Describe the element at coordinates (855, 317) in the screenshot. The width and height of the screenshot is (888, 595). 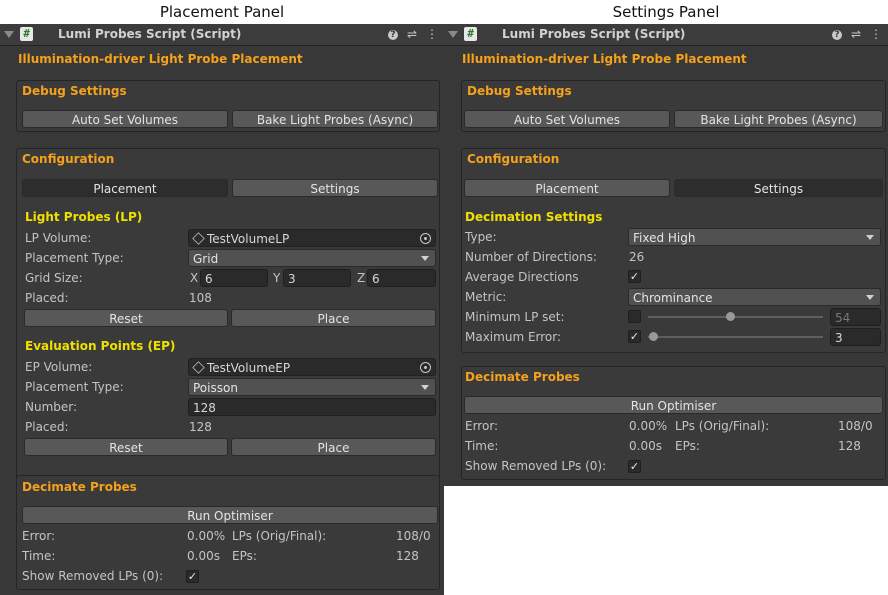
I see `minimum-lp-set-field: 54` at that location.